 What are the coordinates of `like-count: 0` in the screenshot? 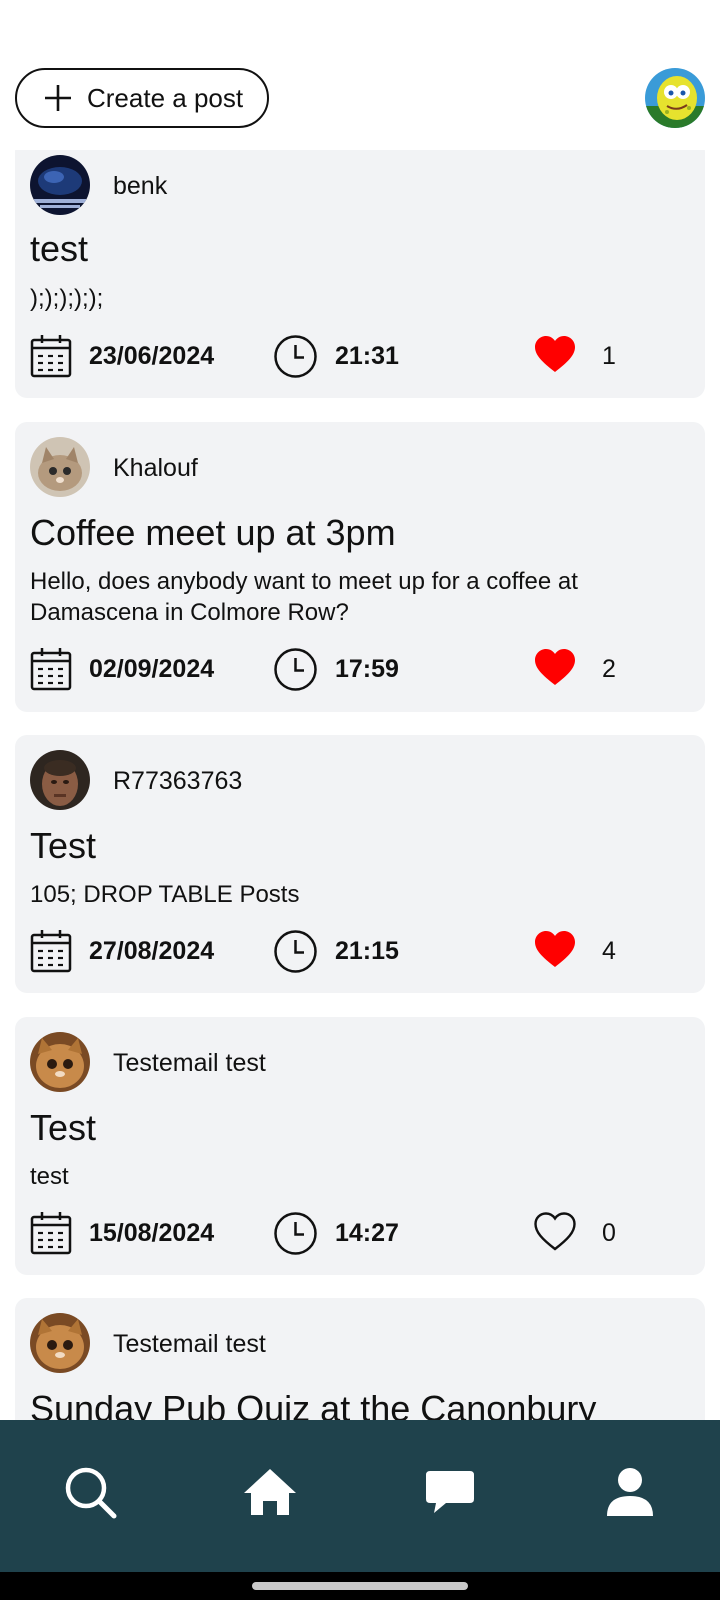 It's located at (609, 1233).